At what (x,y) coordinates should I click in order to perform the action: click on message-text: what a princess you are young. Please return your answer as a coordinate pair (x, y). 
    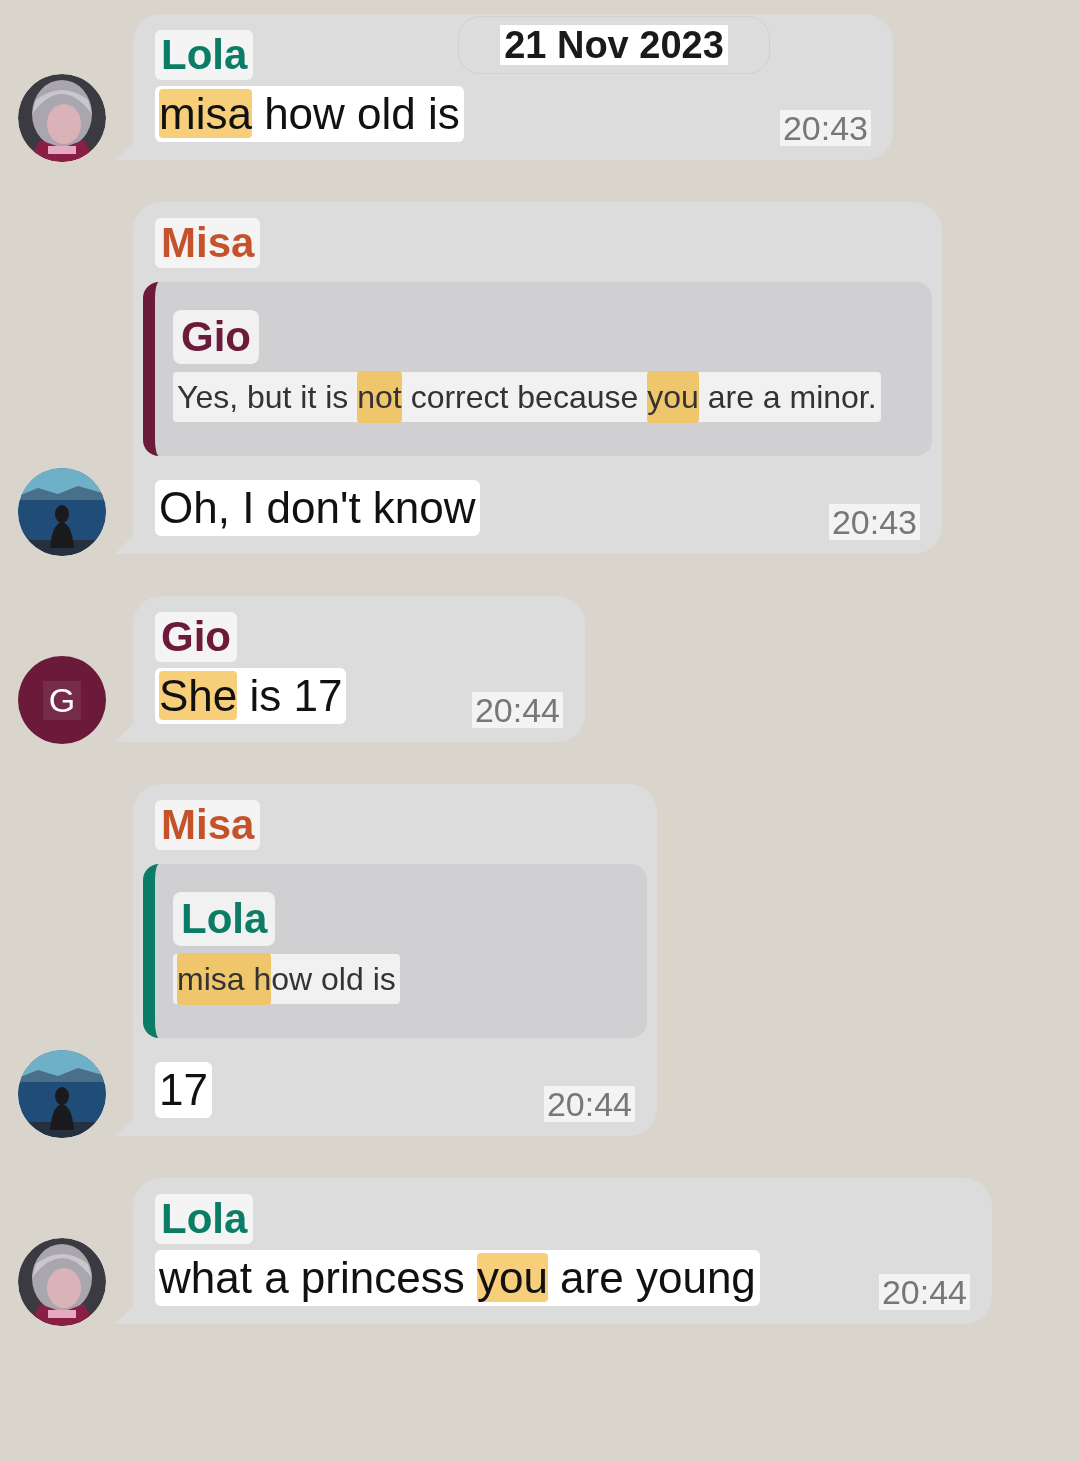
    Looking at the image, I should click on (457, 1278).